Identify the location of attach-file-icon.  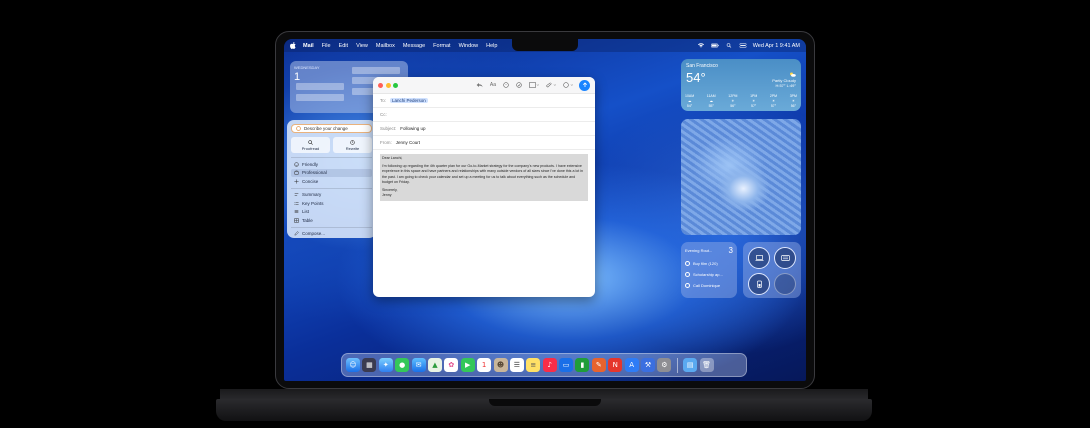
(551, 85).